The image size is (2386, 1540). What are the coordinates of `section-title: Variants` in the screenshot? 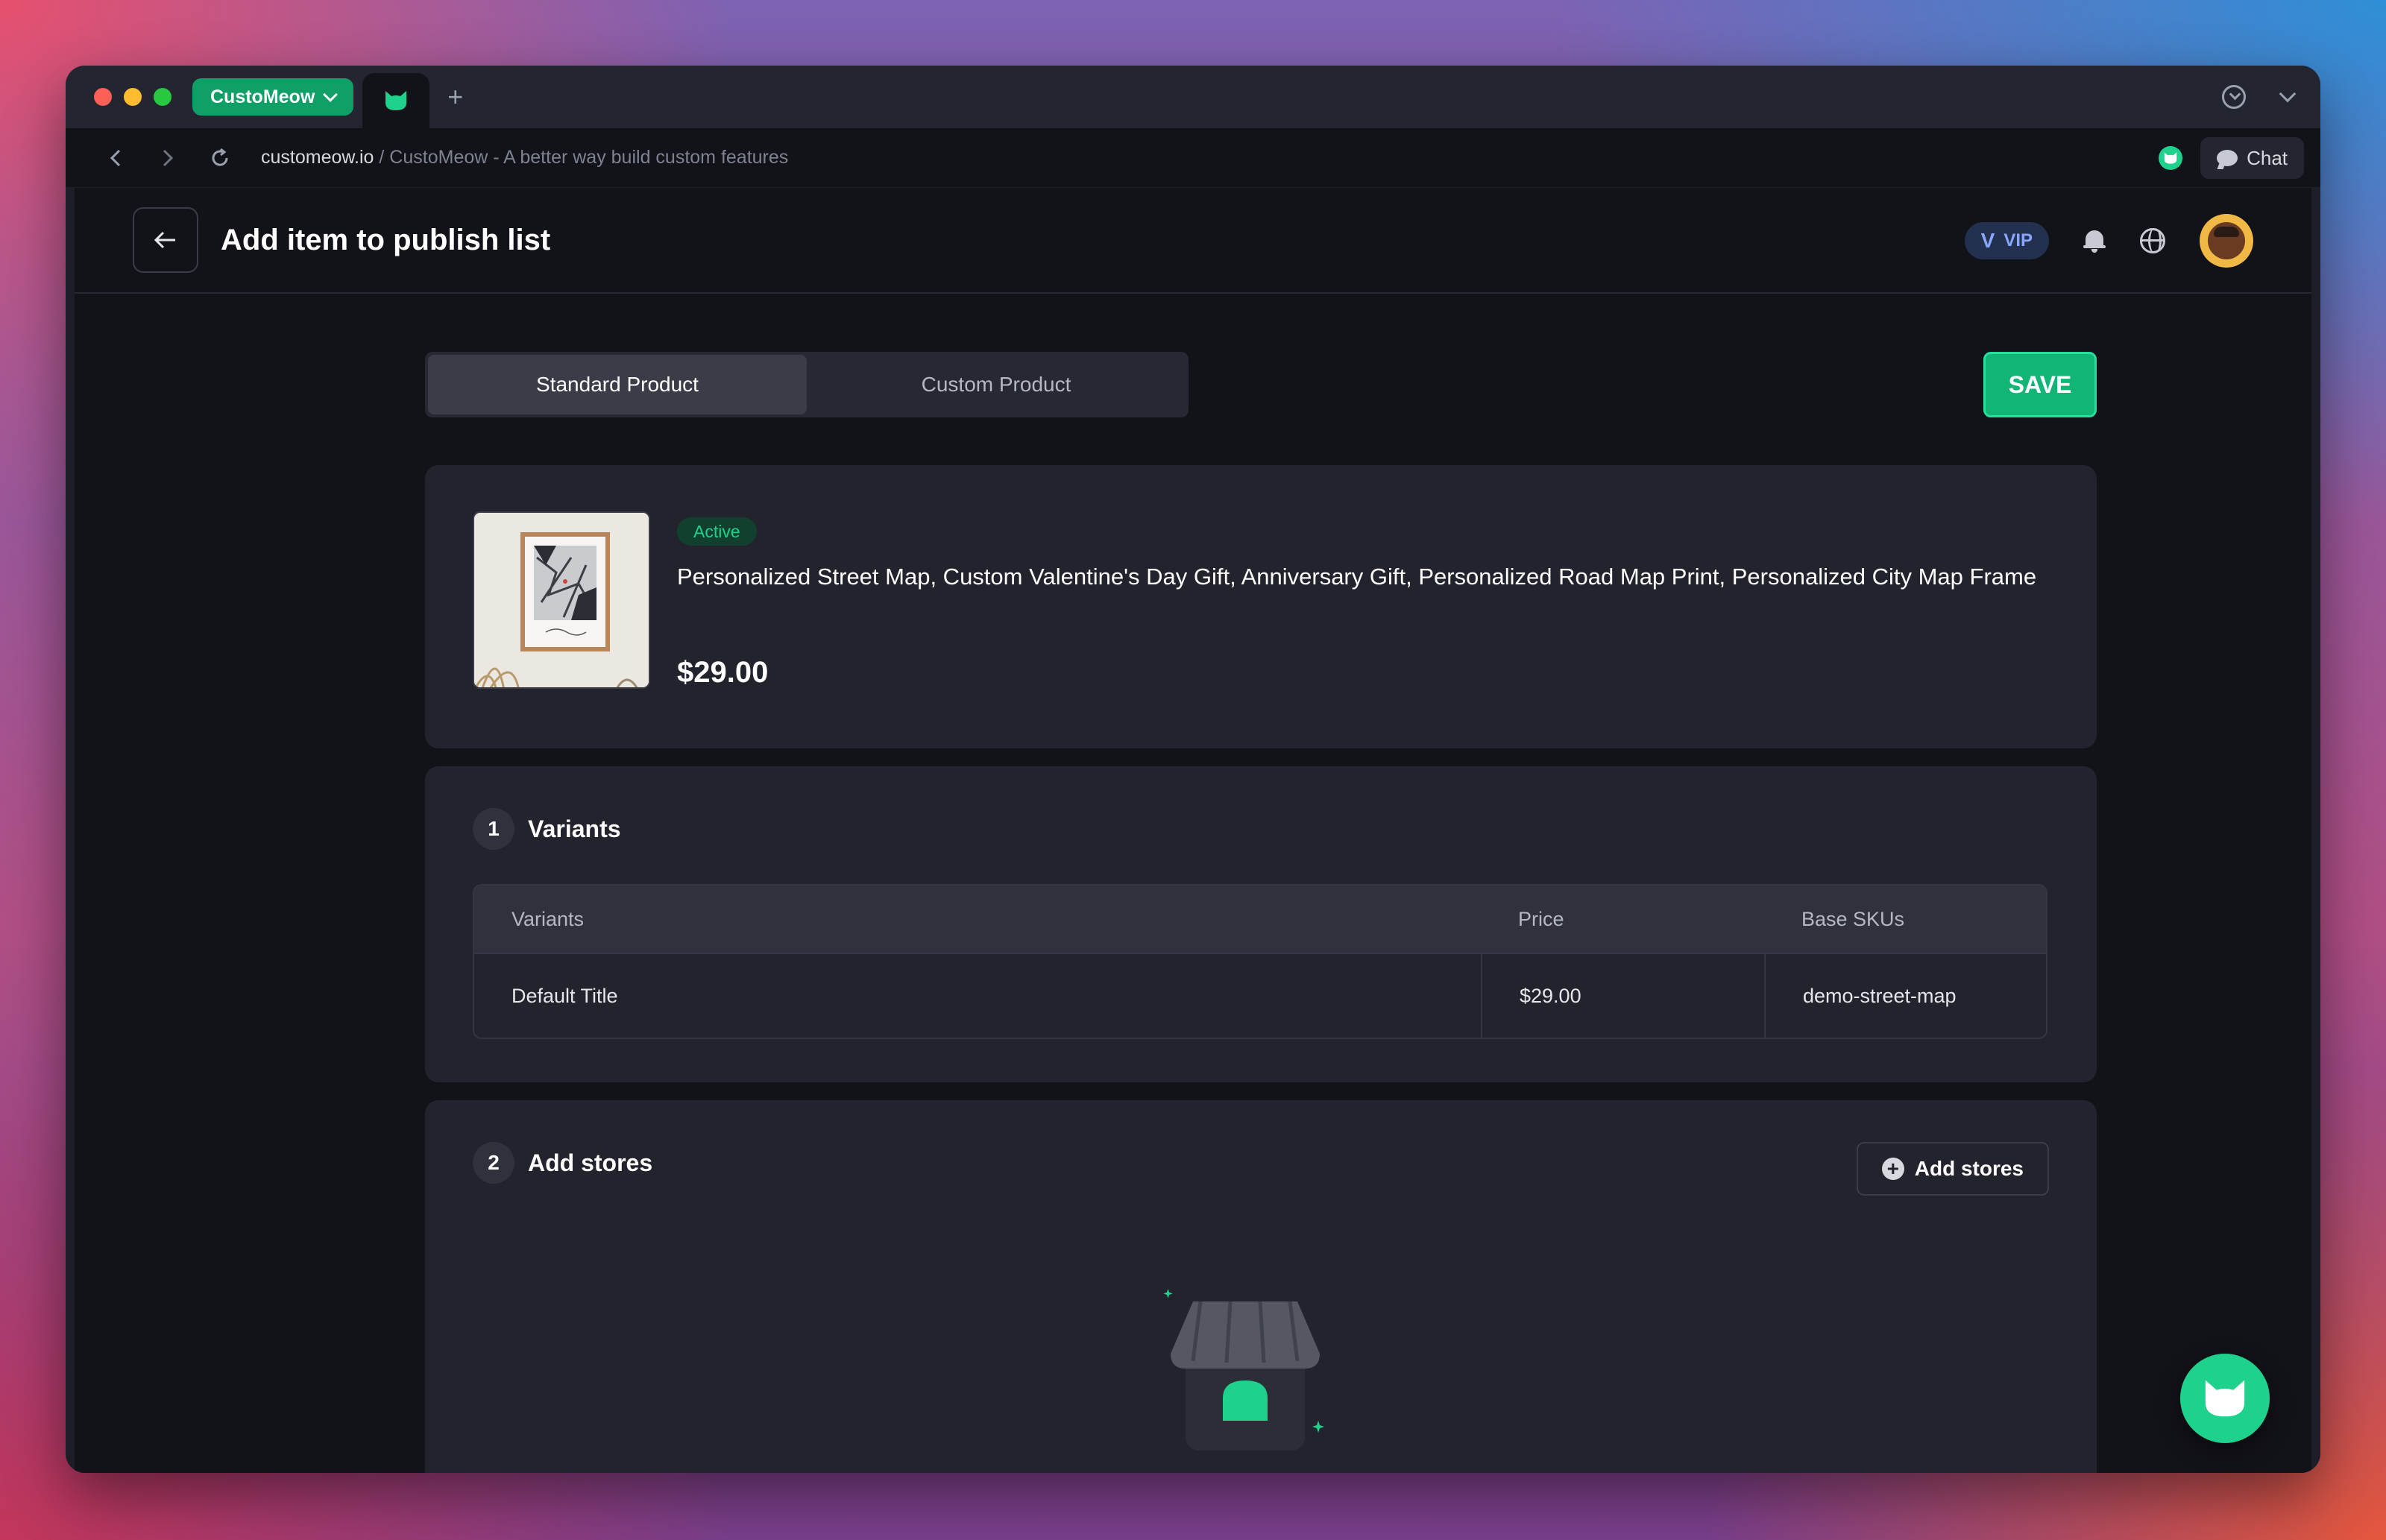 It's located at (574, 828).